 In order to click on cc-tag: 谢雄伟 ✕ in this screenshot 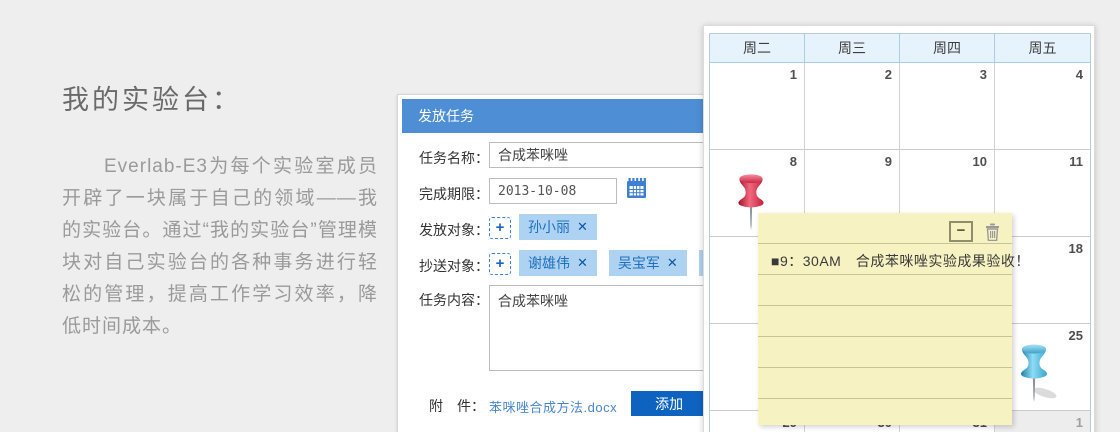, I will do `click(558, 263)`.